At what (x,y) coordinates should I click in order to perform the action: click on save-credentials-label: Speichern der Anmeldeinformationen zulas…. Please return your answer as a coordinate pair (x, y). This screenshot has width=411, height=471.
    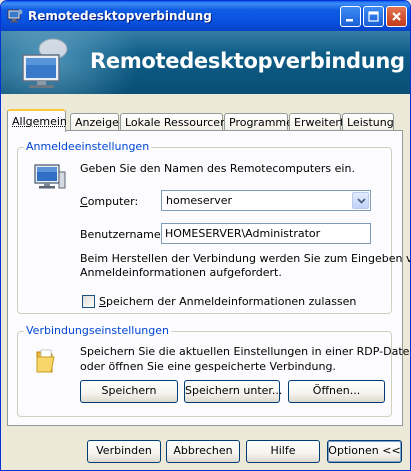
    Looking at the image, I should click on (227, 301).